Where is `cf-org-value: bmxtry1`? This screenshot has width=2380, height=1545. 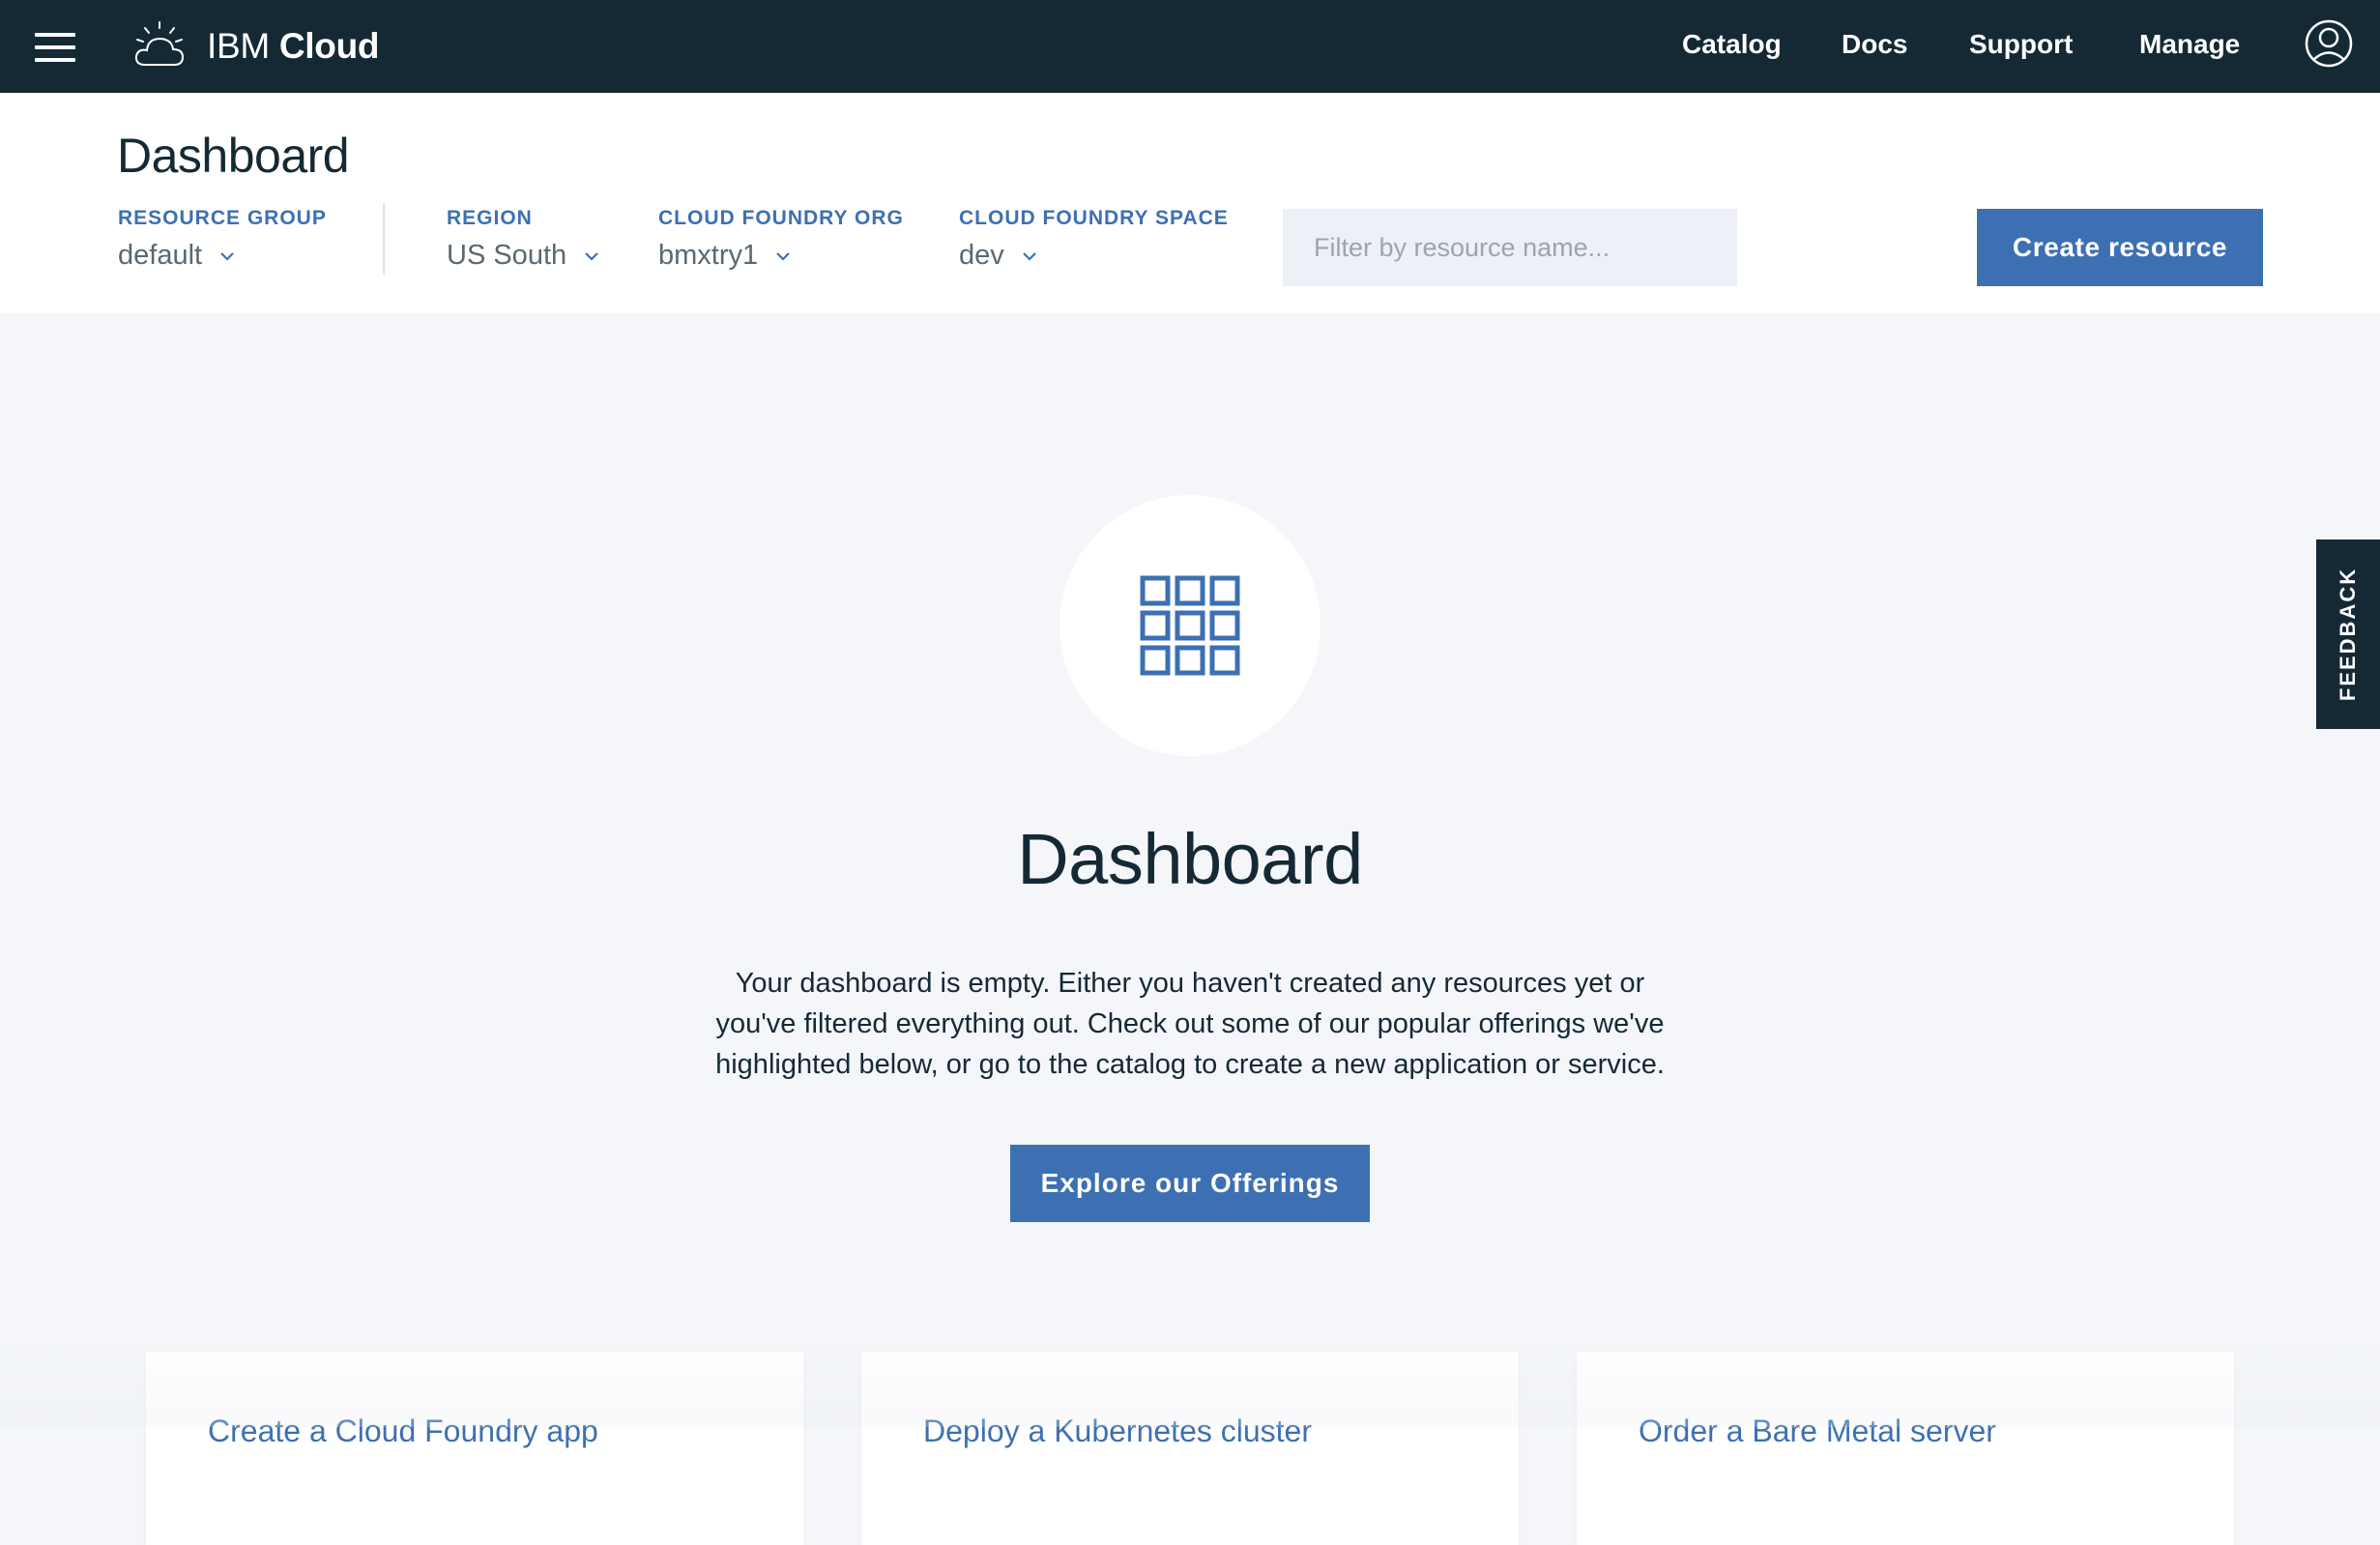 cf-org-value: bmxtry1 is located at coordinates (709, 255).